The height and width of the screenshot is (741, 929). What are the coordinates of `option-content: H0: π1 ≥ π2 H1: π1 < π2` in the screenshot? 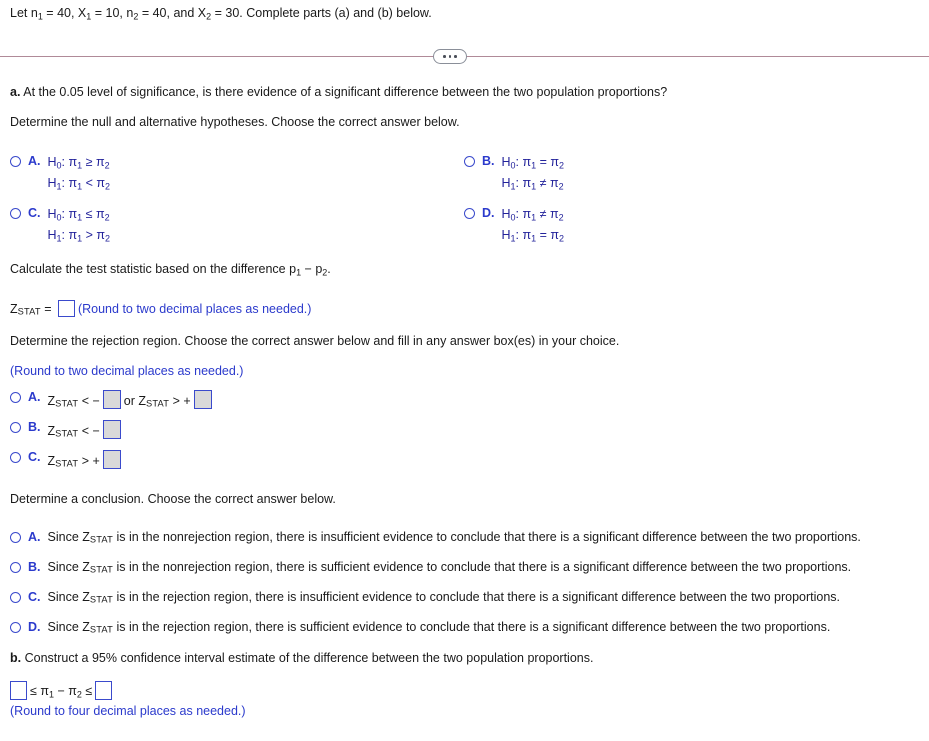 It's located at (79, 174).